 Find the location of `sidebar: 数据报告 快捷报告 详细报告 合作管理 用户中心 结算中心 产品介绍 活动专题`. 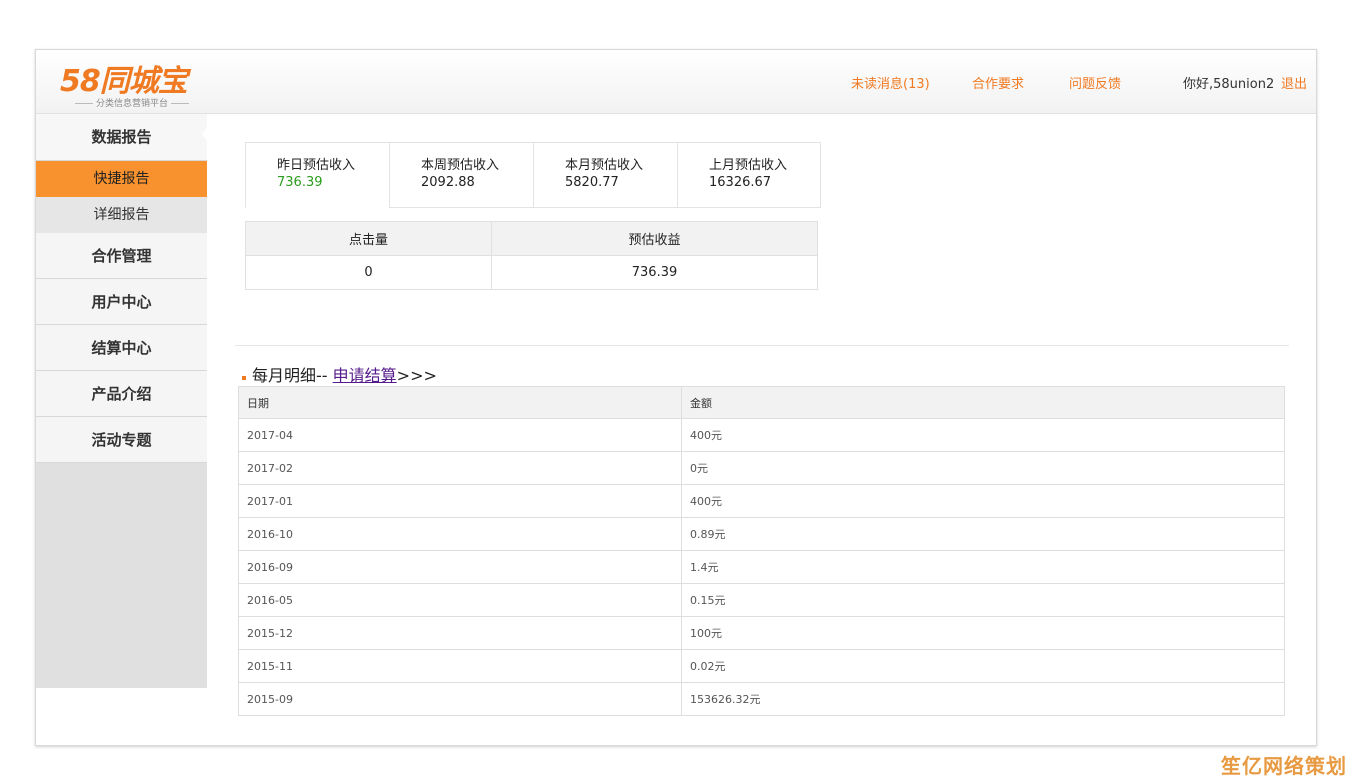

sidebar: 数据报告 快捷报告 详细报告 合作管理 用户中心 结算中心 产品介绍 活动专题 is located at coordinates (122, 401).